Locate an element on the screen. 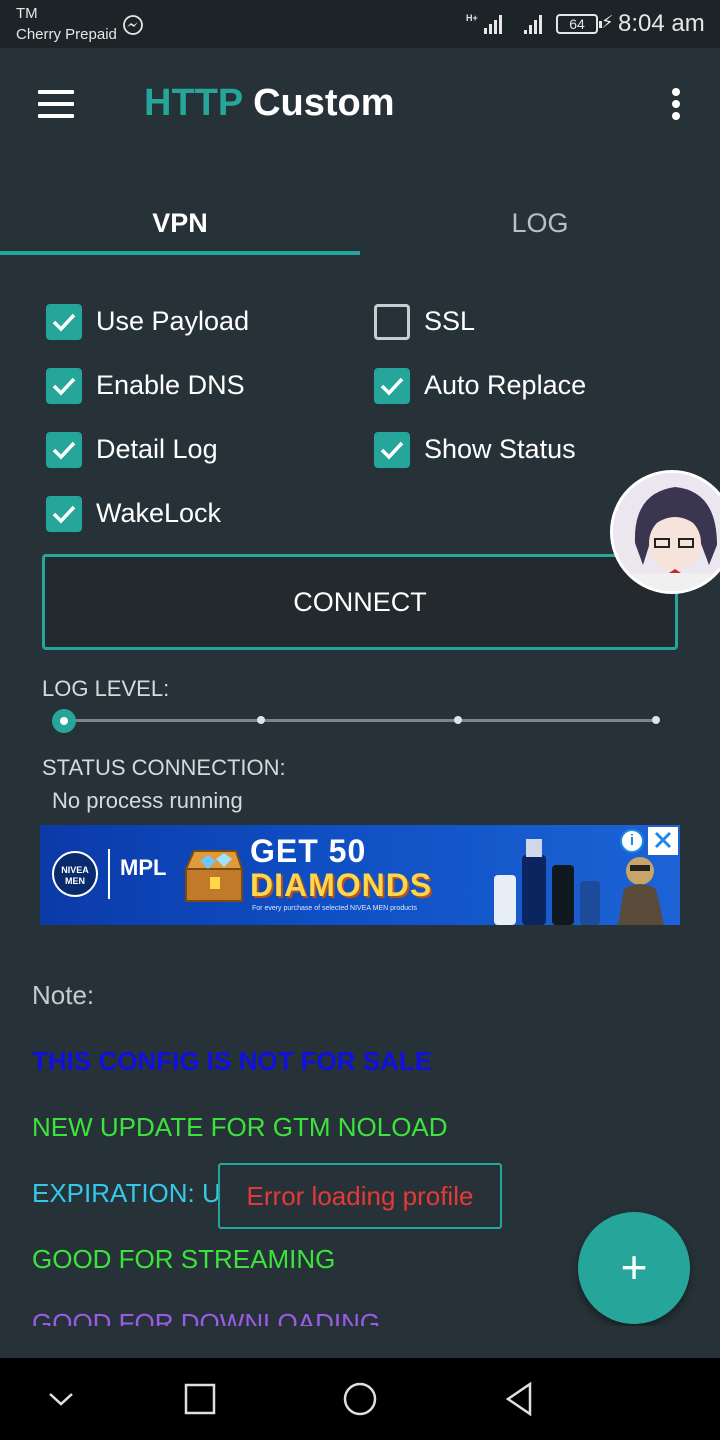  status-bar: TM Cherry Prepaid H+ 64 ⚡ 8:04 am is located at coordinates (360, 24).